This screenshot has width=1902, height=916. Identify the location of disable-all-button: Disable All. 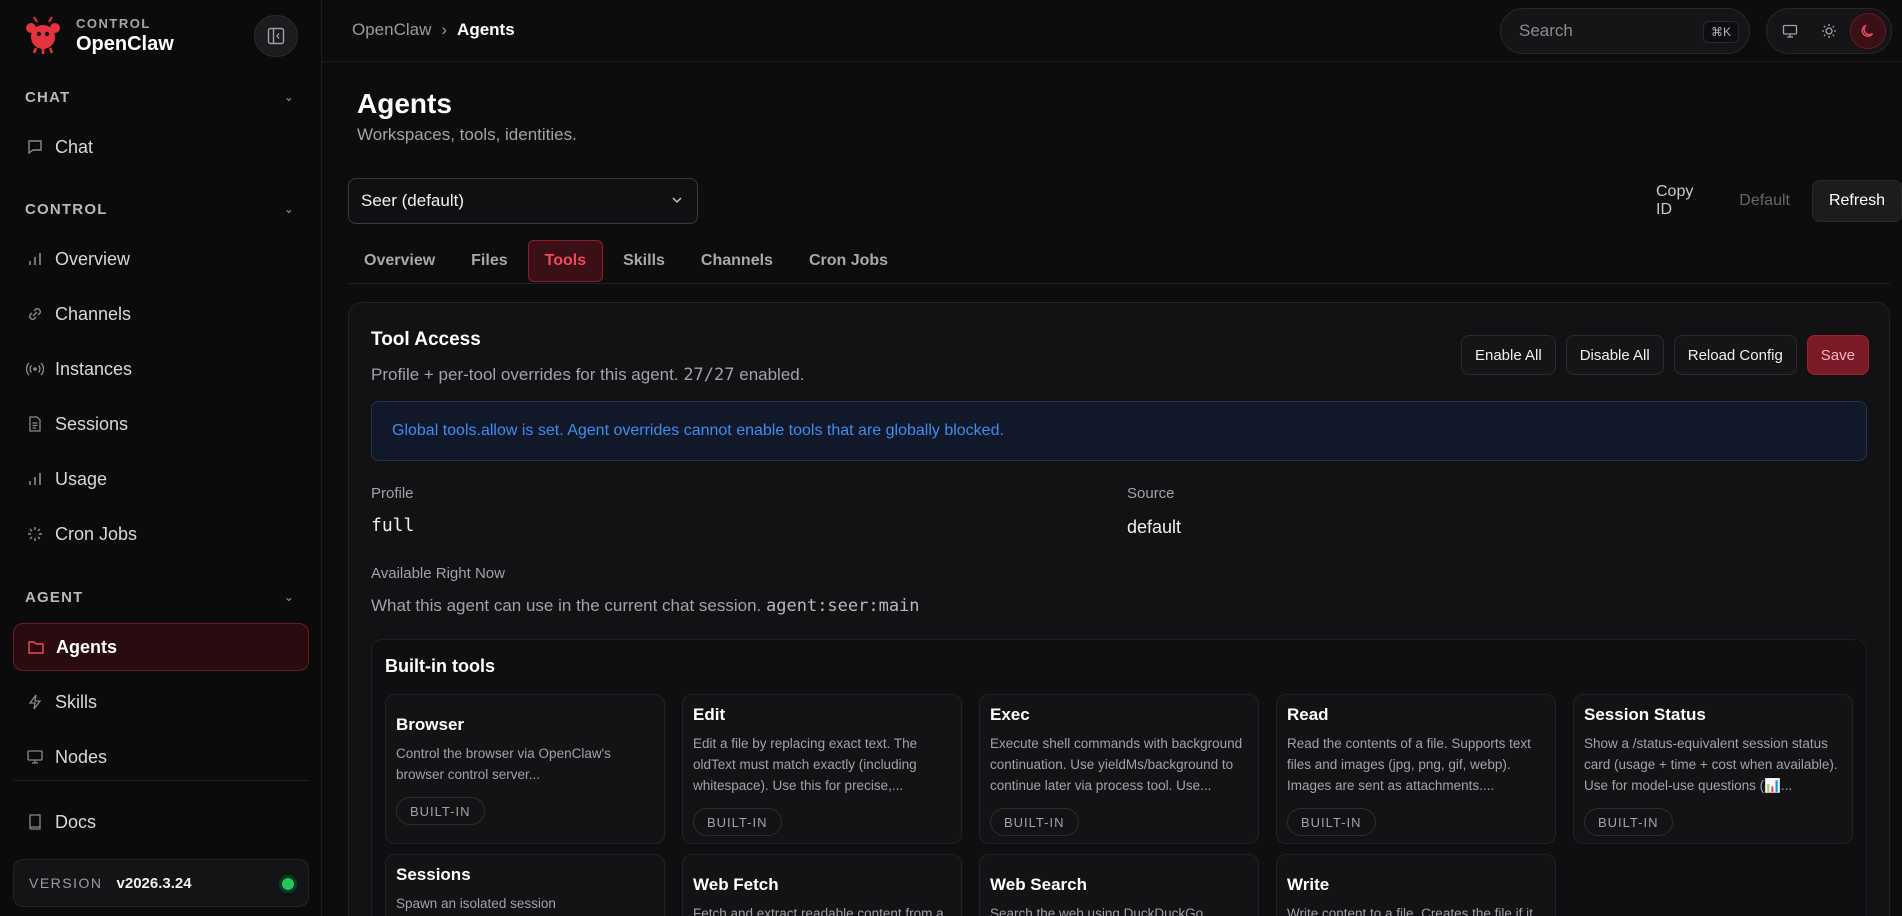
(1614, 355).